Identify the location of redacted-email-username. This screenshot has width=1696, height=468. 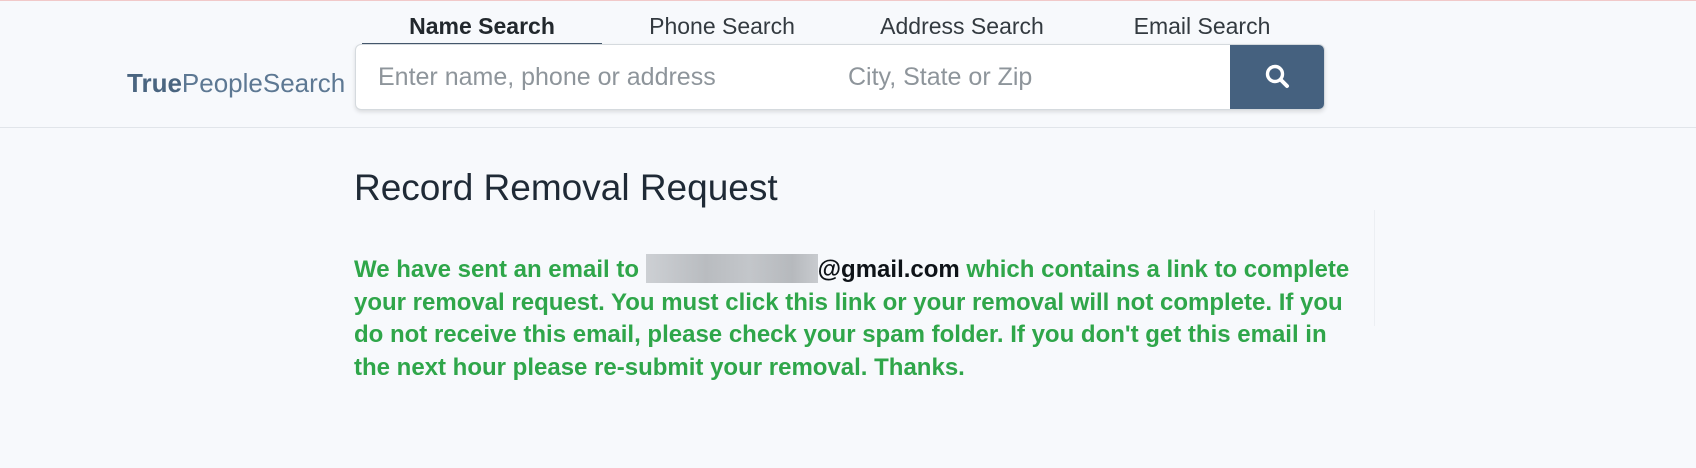
(731, 268).